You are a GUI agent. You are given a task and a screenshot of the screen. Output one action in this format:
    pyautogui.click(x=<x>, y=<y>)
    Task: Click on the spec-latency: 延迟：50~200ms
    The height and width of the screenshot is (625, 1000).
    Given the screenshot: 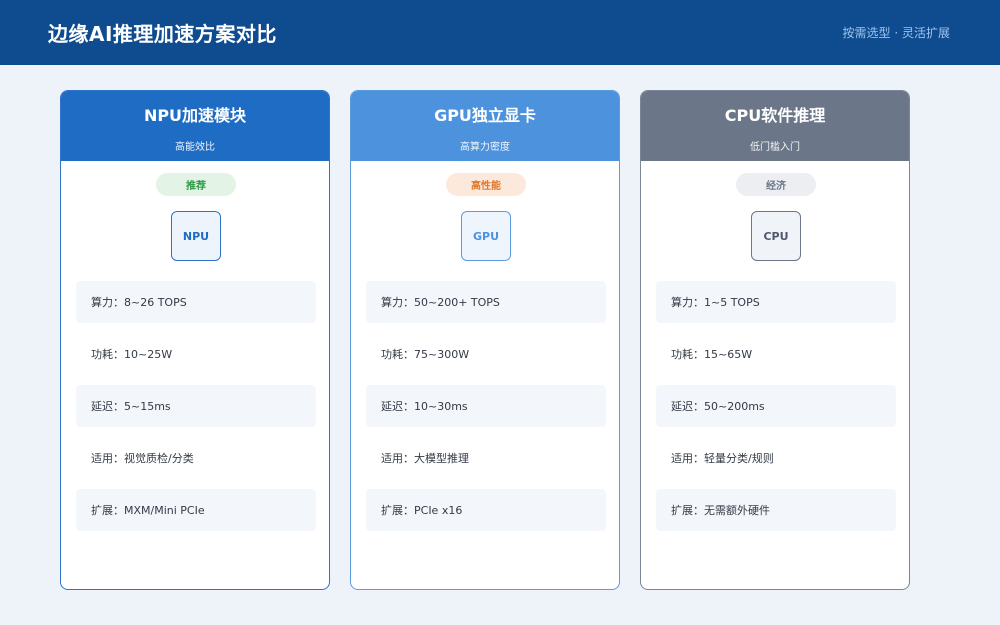 What is the action you would take?
    pyautogui.click(x=776, y=406)
    